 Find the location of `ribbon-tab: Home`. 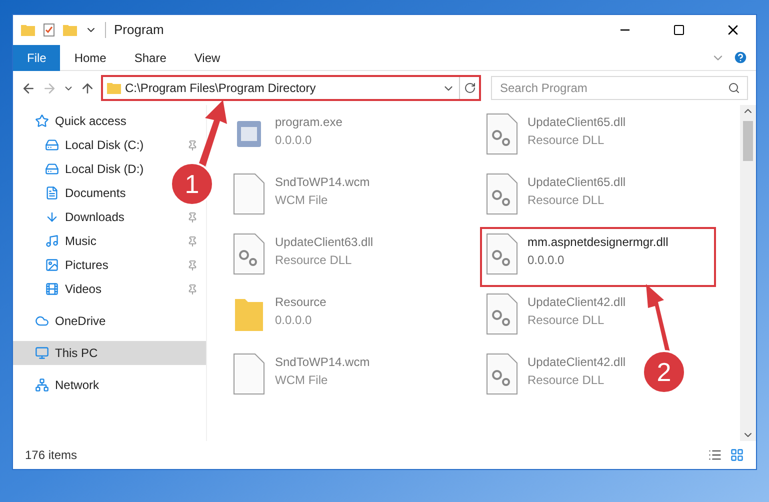

ribbon-tab: Home is located at coordinates (90, 57).